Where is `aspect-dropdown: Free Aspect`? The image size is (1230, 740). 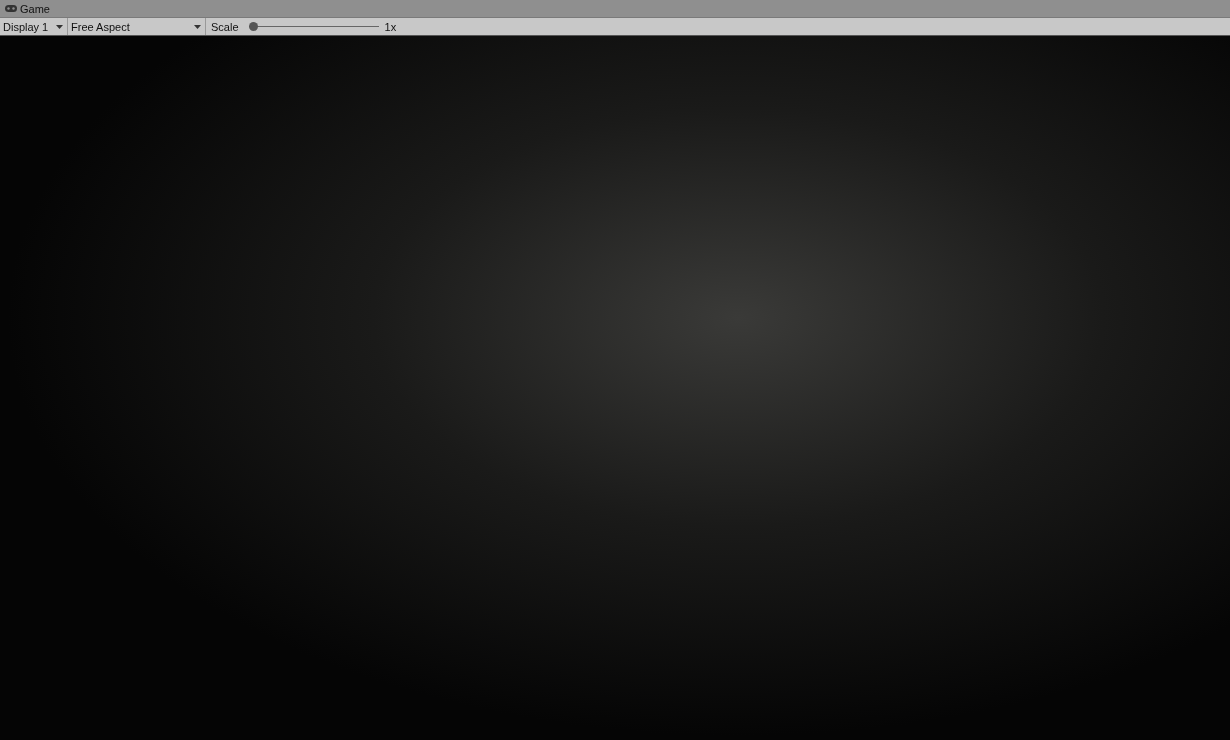 aspect-dropdown: Free Aspect is located at coordinates (137, 26).